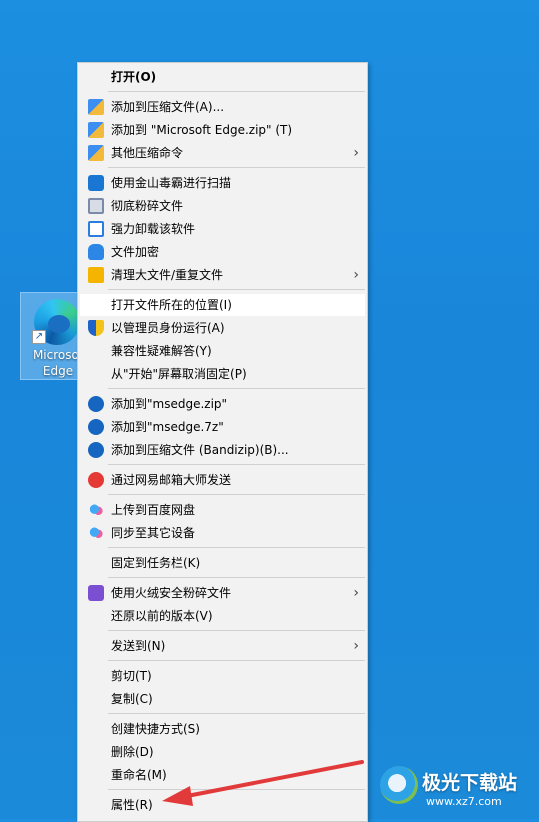  Describe the element at coordinates (222, 252) in the screenshot. I see `menu-item-encrypt-file: 文件加密` at that location.